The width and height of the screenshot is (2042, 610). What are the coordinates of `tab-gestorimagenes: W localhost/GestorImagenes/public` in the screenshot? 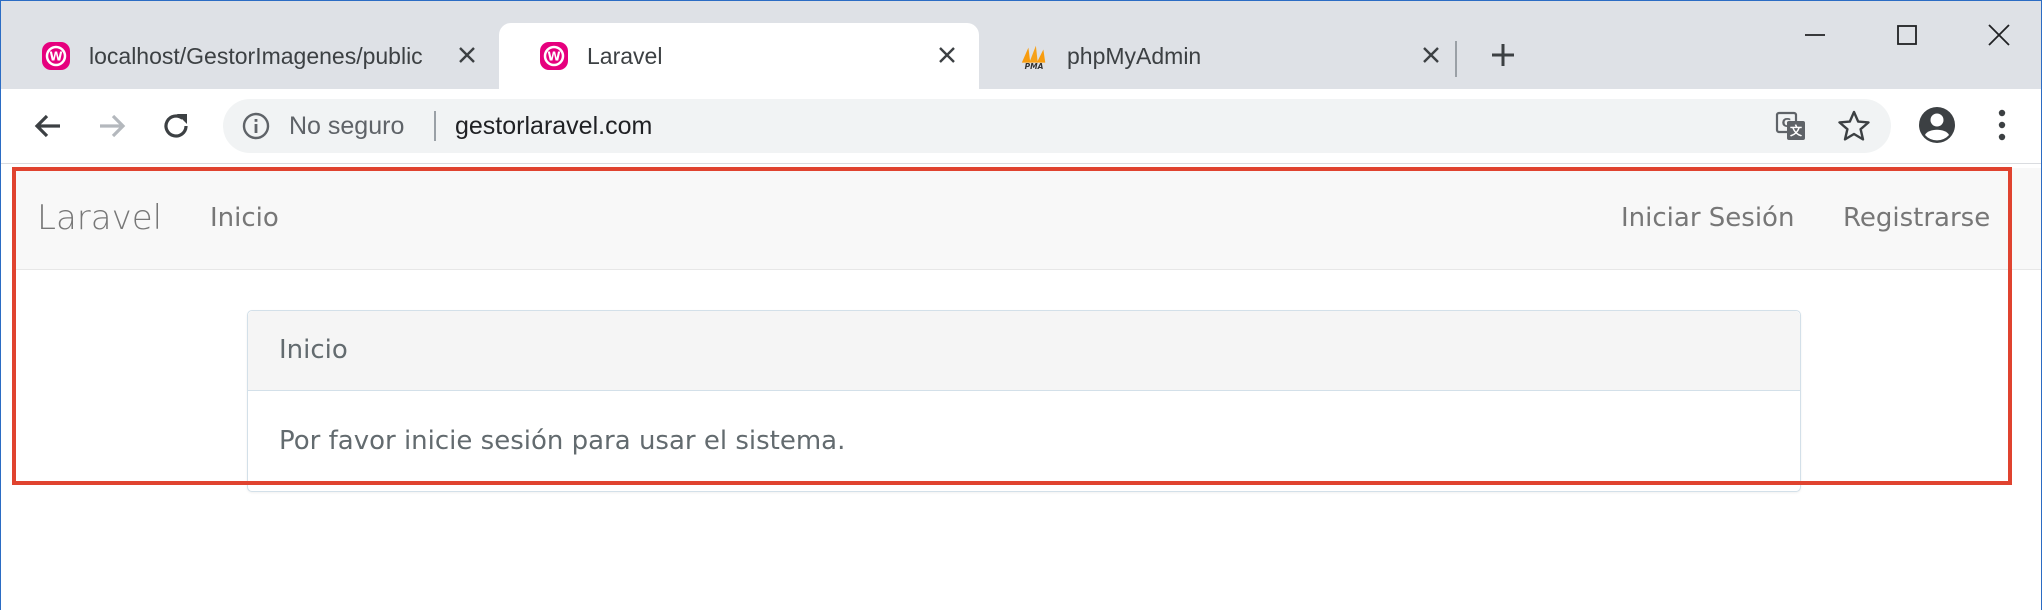 It's located at (250, 56).